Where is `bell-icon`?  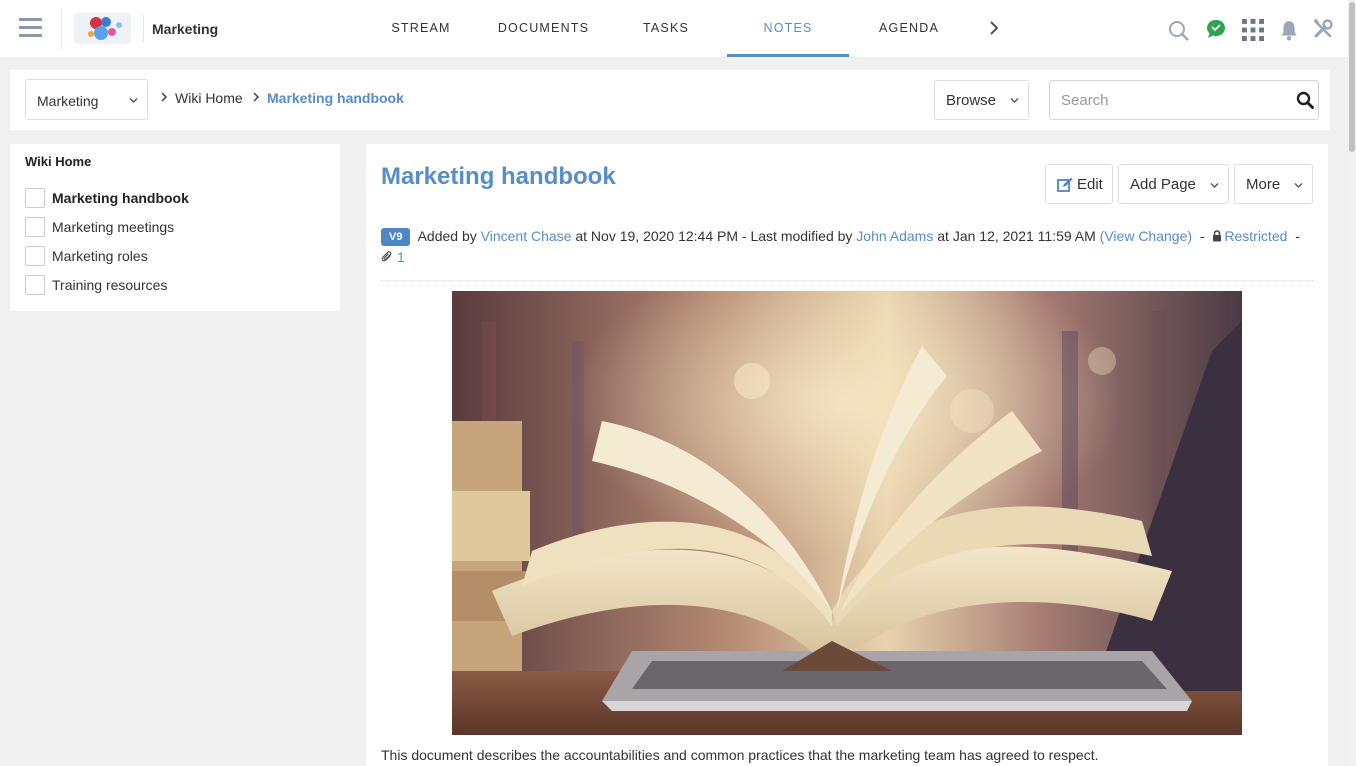
bell-icon is located at coordinates (1289, 30).